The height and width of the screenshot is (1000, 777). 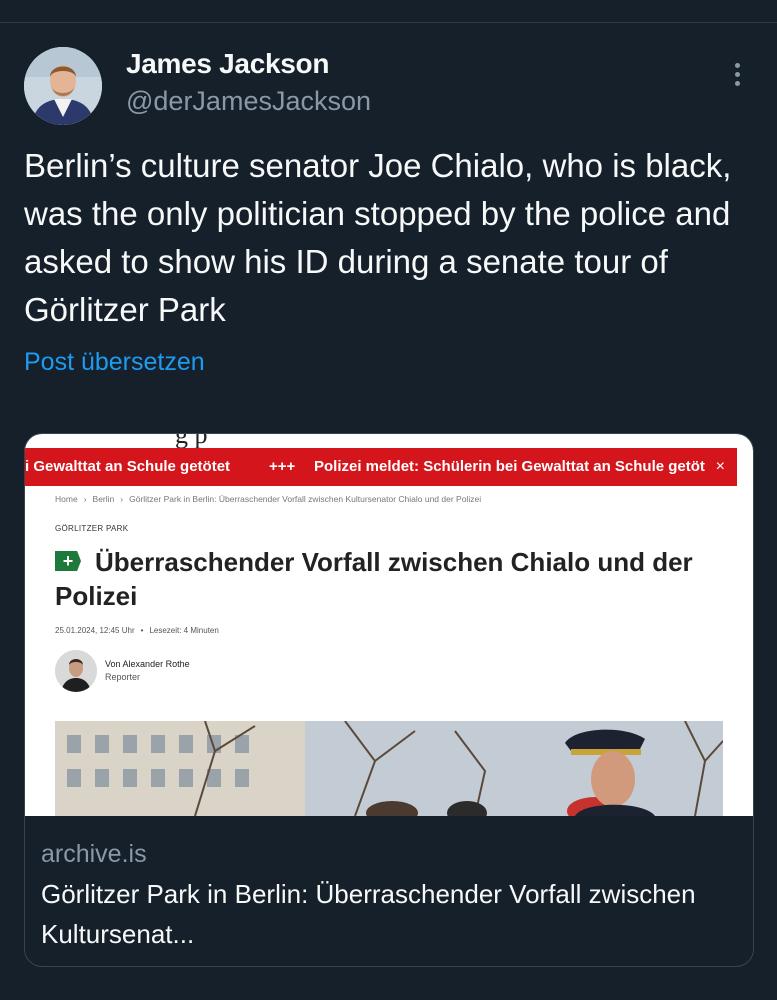 What do you see at coordinates (737, 74) in the screenshot?
I see `more-vertical-icon` at bounding box center [737, 74].